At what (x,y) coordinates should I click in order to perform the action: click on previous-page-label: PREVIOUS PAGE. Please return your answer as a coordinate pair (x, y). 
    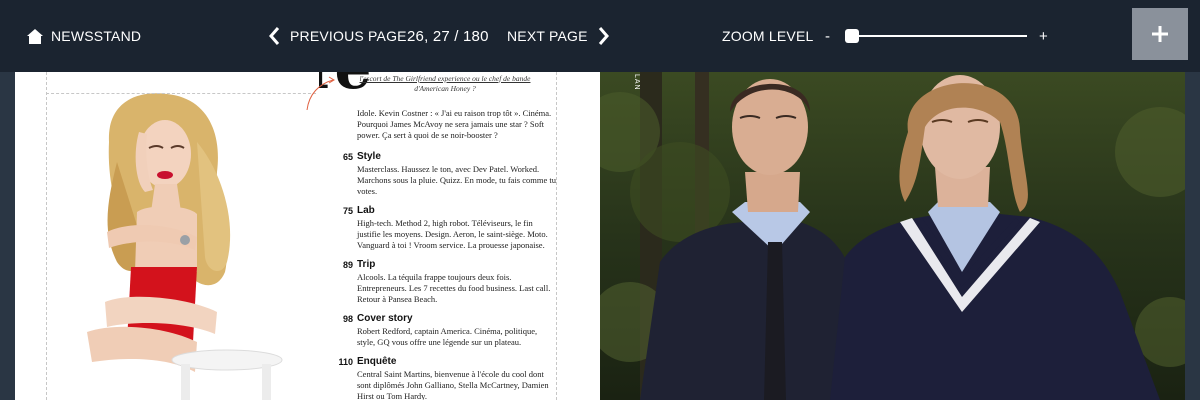
    Looking at the image, I should click on (348, 36).